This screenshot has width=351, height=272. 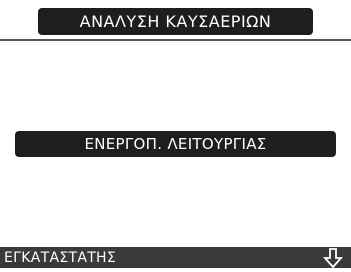 What do you see at coordinates (175, 40) in the screenshot?
I see `header-divider` at bounding box center [175, 40].